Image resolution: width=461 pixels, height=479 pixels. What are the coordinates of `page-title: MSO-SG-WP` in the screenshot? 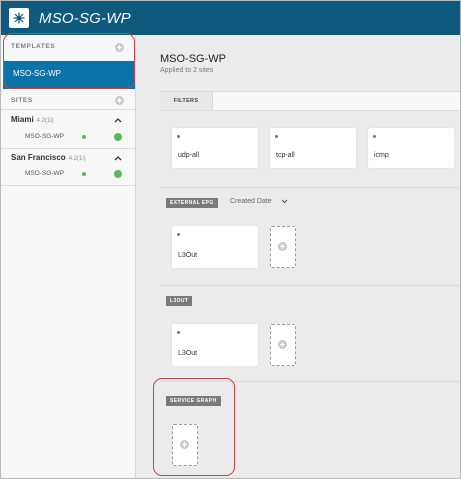 It's located at (193, 59).